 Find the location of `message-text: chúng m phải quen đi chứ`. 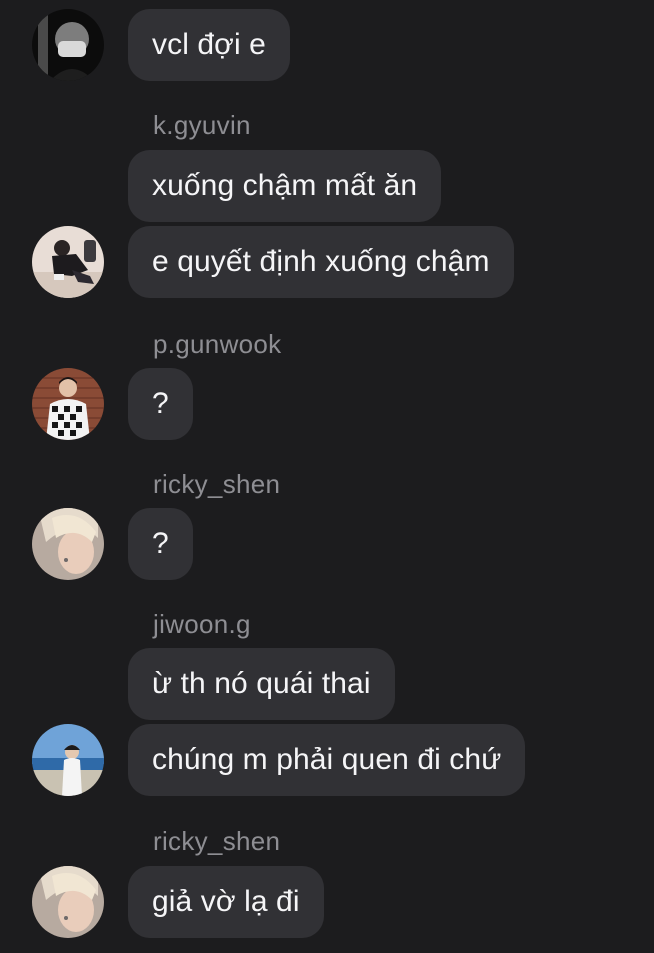

message-text: chúng m phải quen đi chứ is located at coordinates (327, 759).